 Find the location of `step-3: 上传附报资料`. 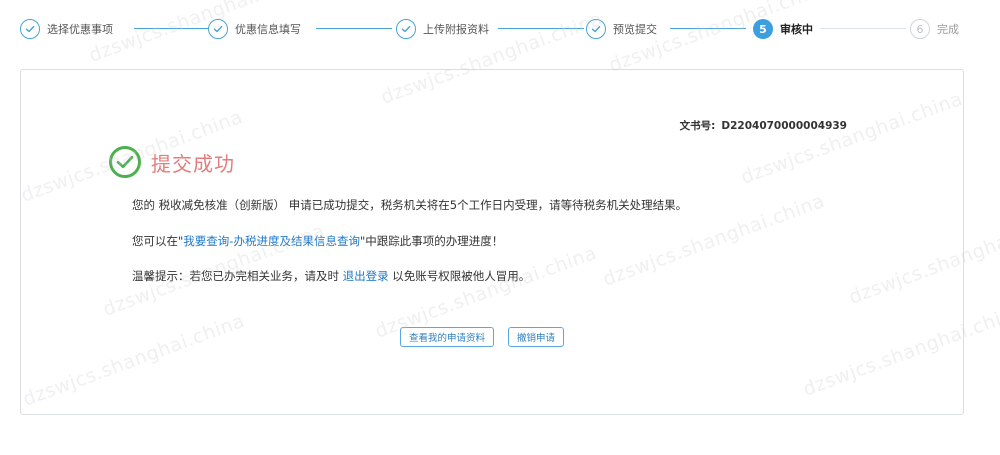

step-3: 上传附报资料 is located at coordinates (442, 29).